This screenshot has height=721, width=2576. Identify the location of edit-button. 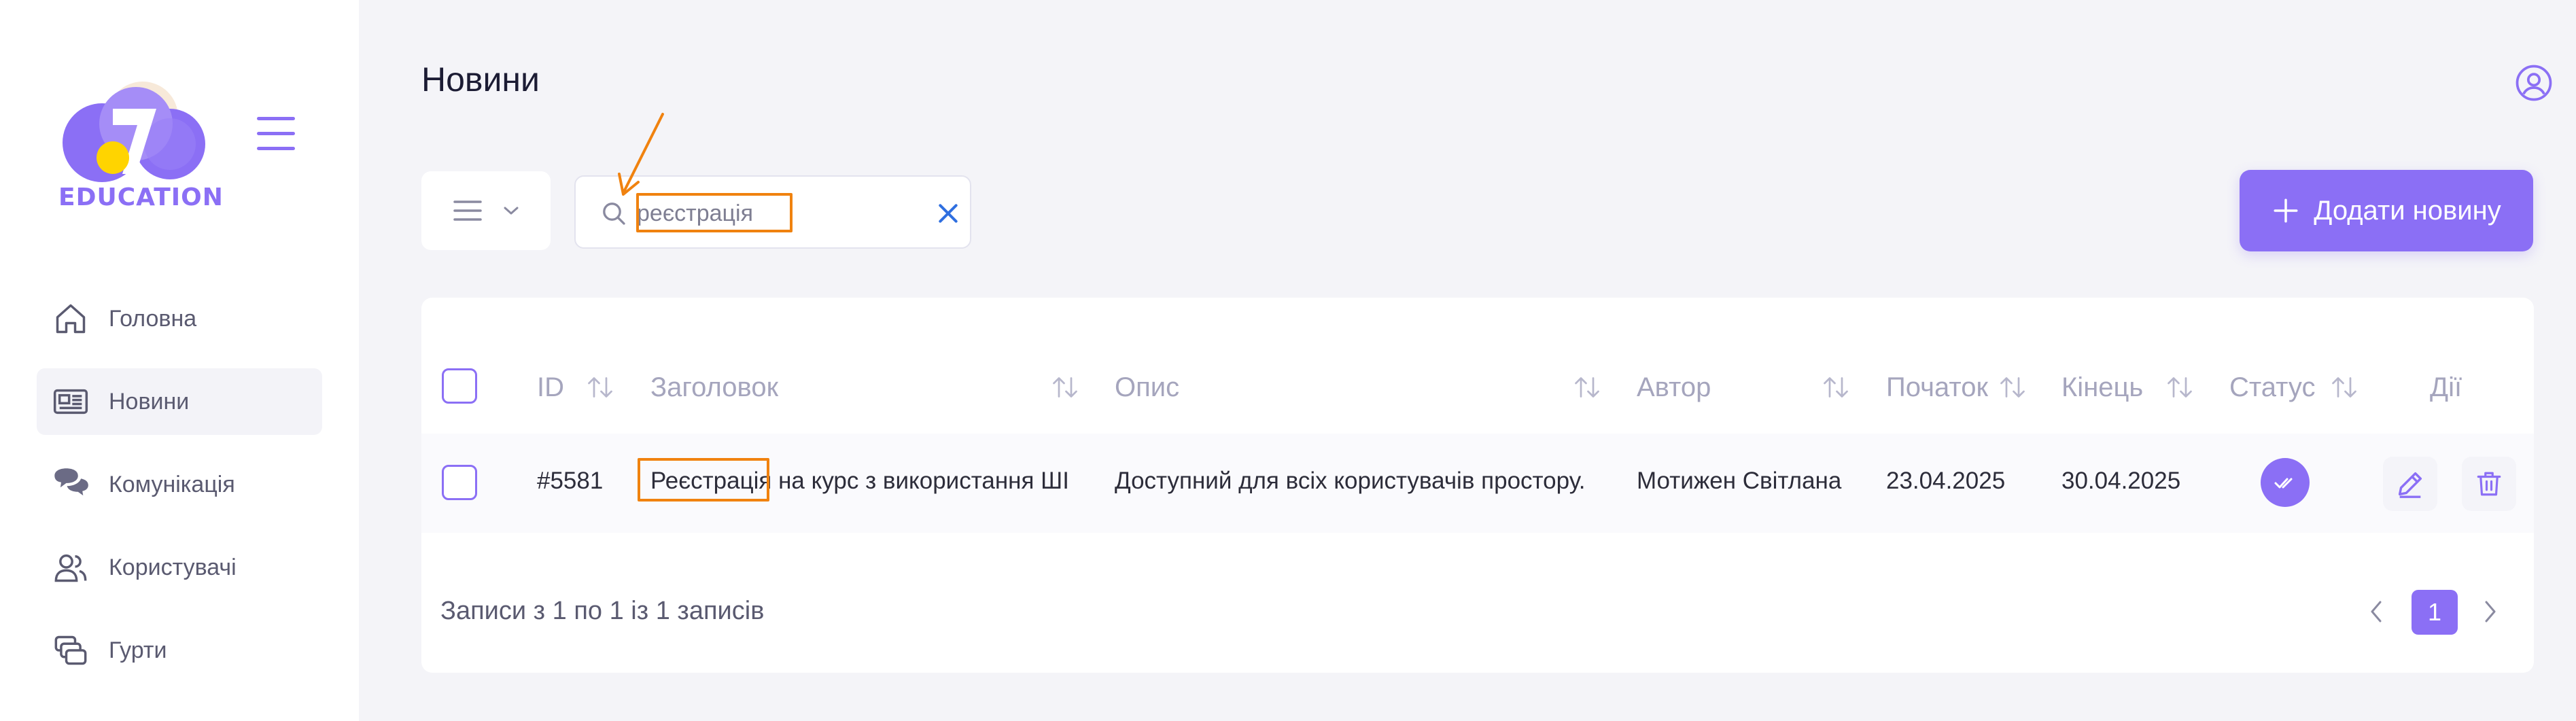
(2410, 484).